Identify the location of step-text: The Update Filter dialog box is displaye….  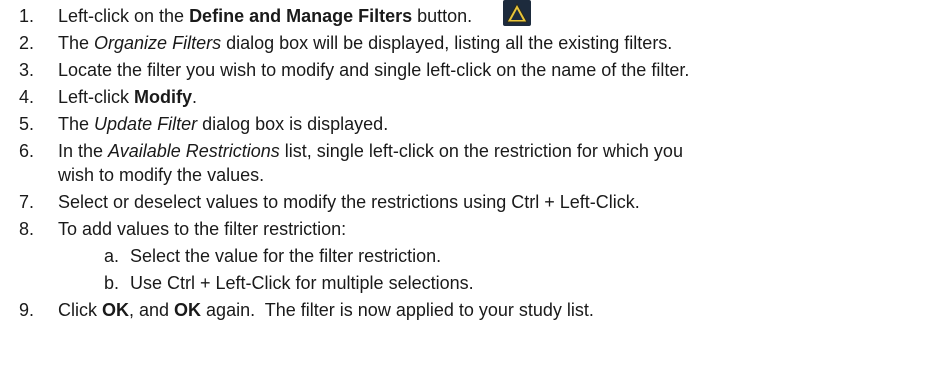
(223, 124).